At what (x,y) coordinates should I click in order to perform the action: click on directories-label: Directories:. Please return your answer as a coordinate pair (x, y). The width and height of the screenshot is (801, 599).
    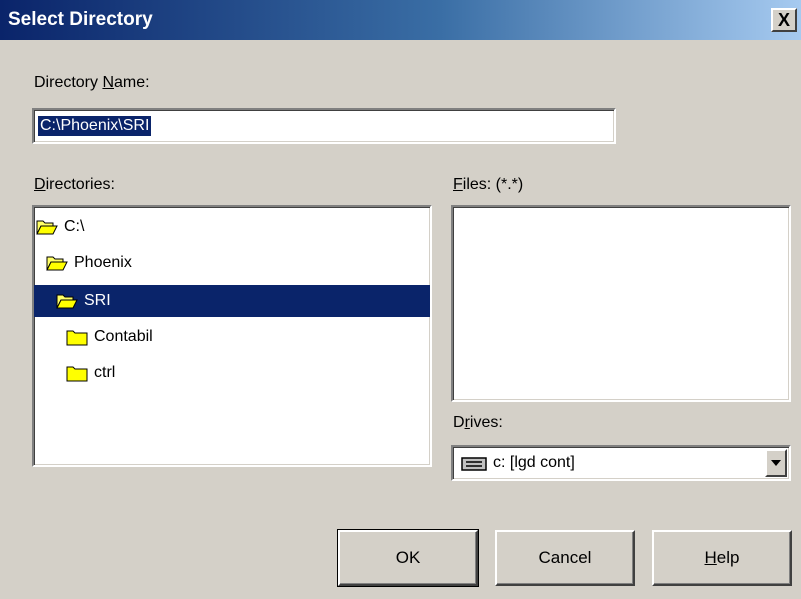
    Looking at the image, I should click on (74, 184).